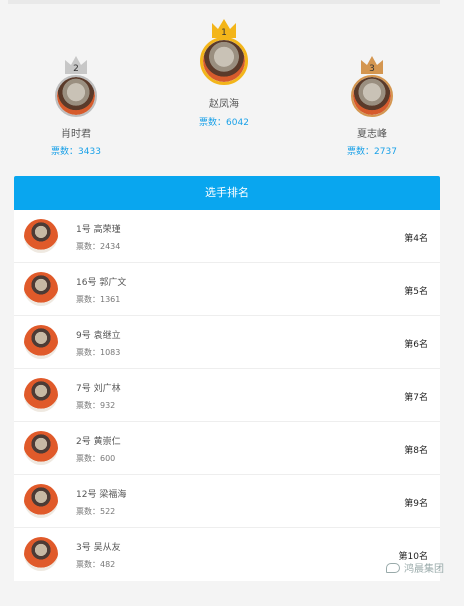  What do you see at coordinates (416, 504) in the screenshot?
I see `contestant-rank: 第9名` at bounding box center [416, 504].